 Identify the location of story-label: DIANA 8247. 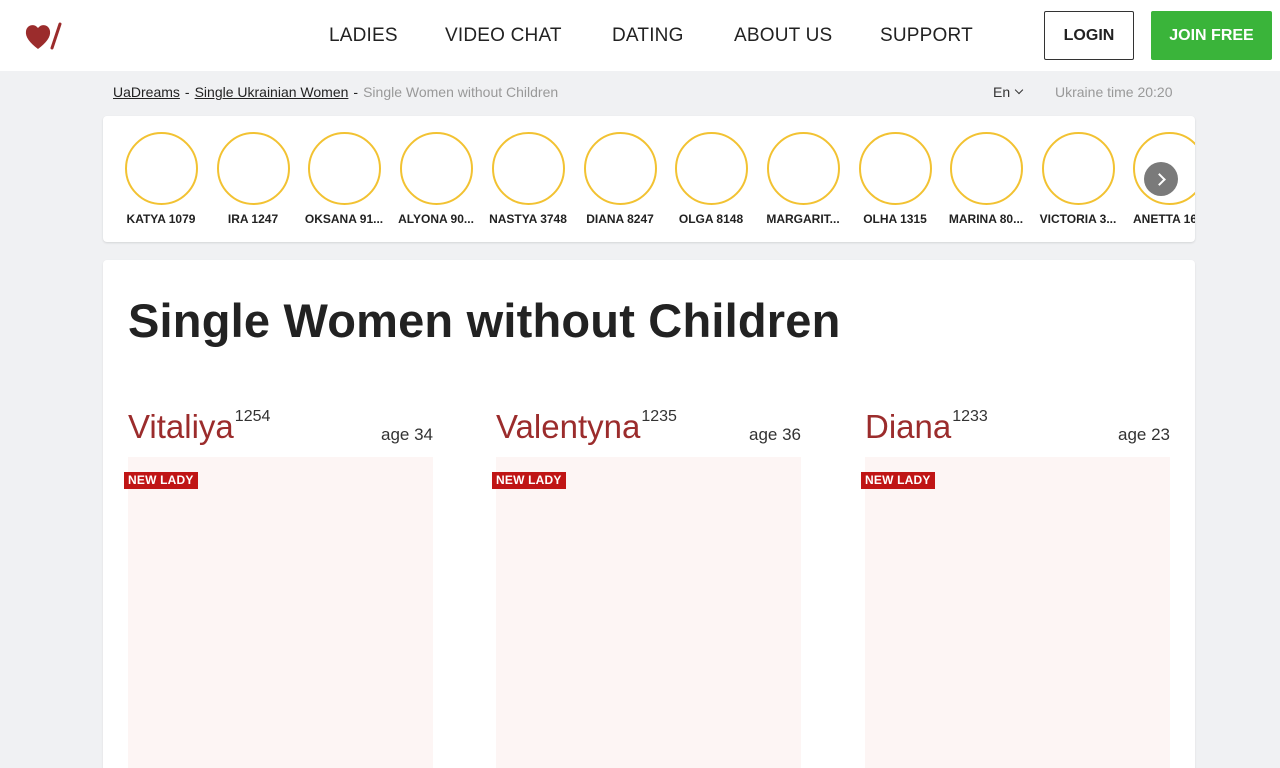
(620, 219).